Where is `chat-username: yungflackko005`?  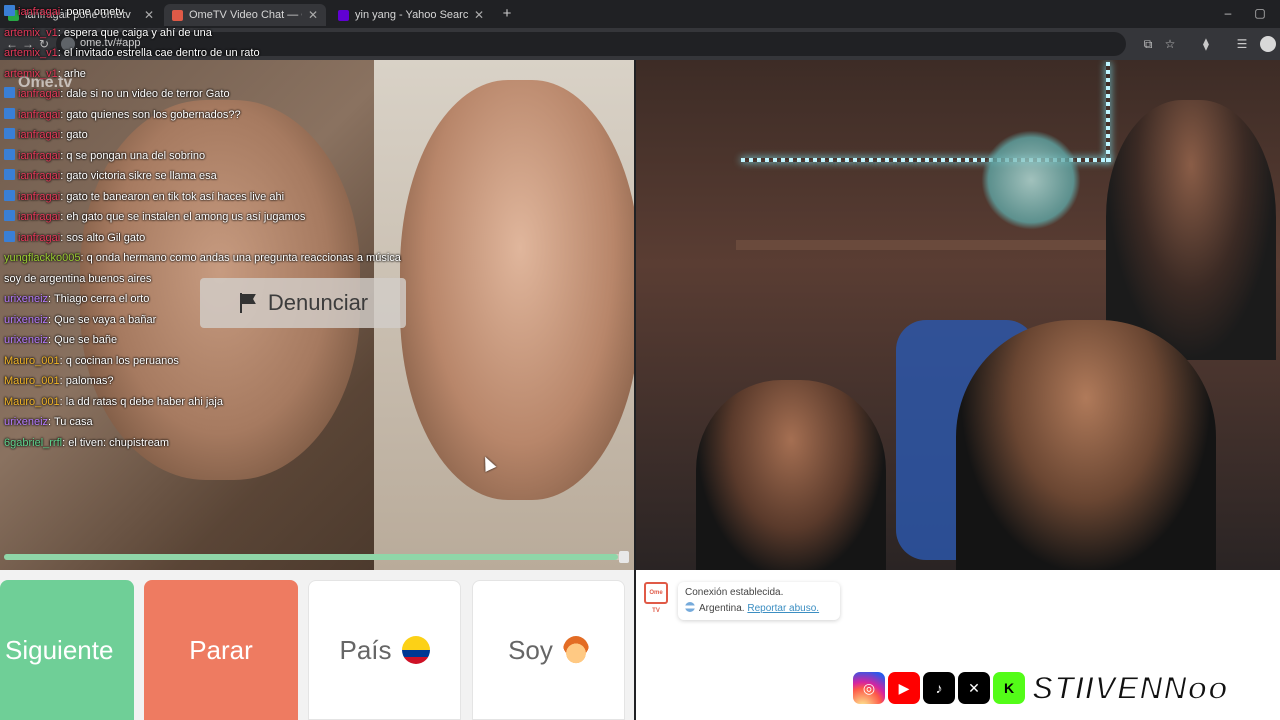 chat-username: yungflackko005 is located at coordinates (42, 258).